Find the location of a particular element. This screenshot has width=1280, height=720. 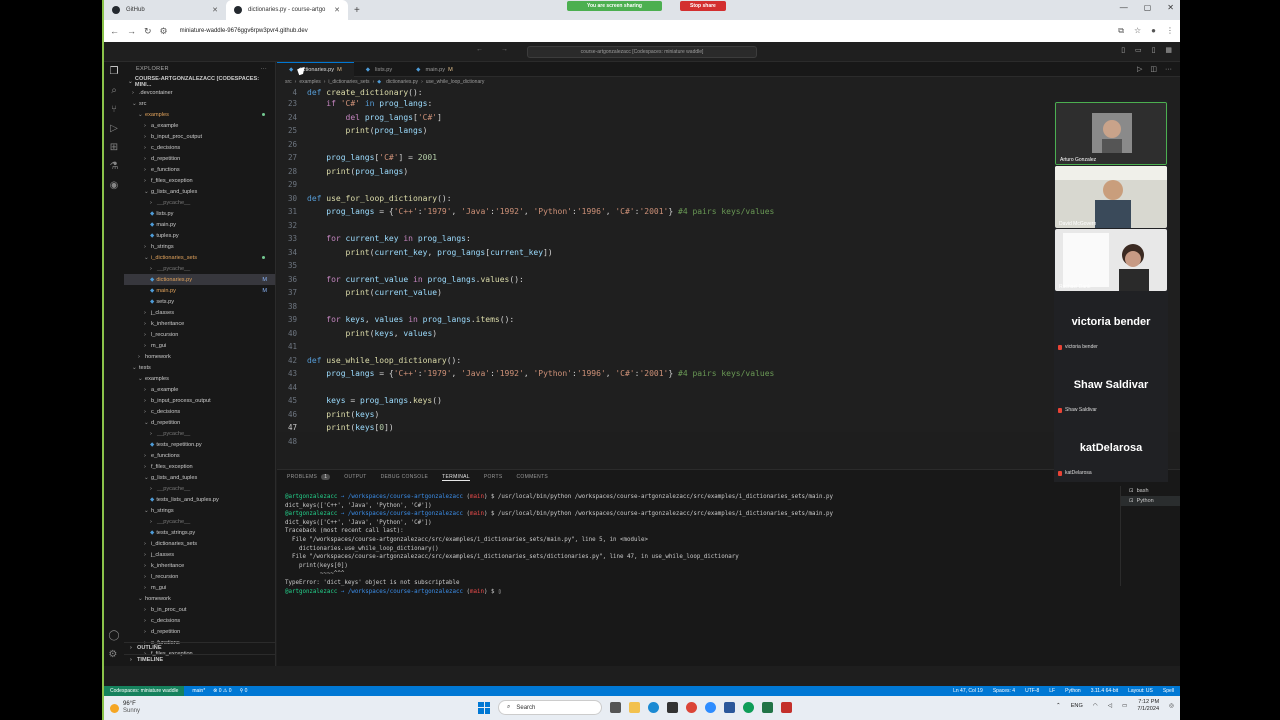

run-debug-icon: ▷ is located at coordinates (114, 128).